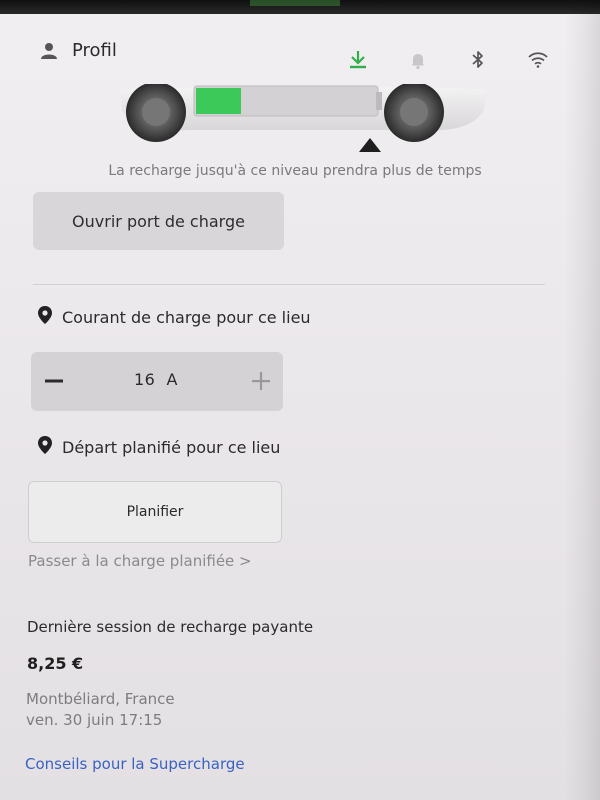  What do you see at coordinates (156, 112) in the screenshot?
I see `front-wheel-hub` at bounding box center [156, 112].